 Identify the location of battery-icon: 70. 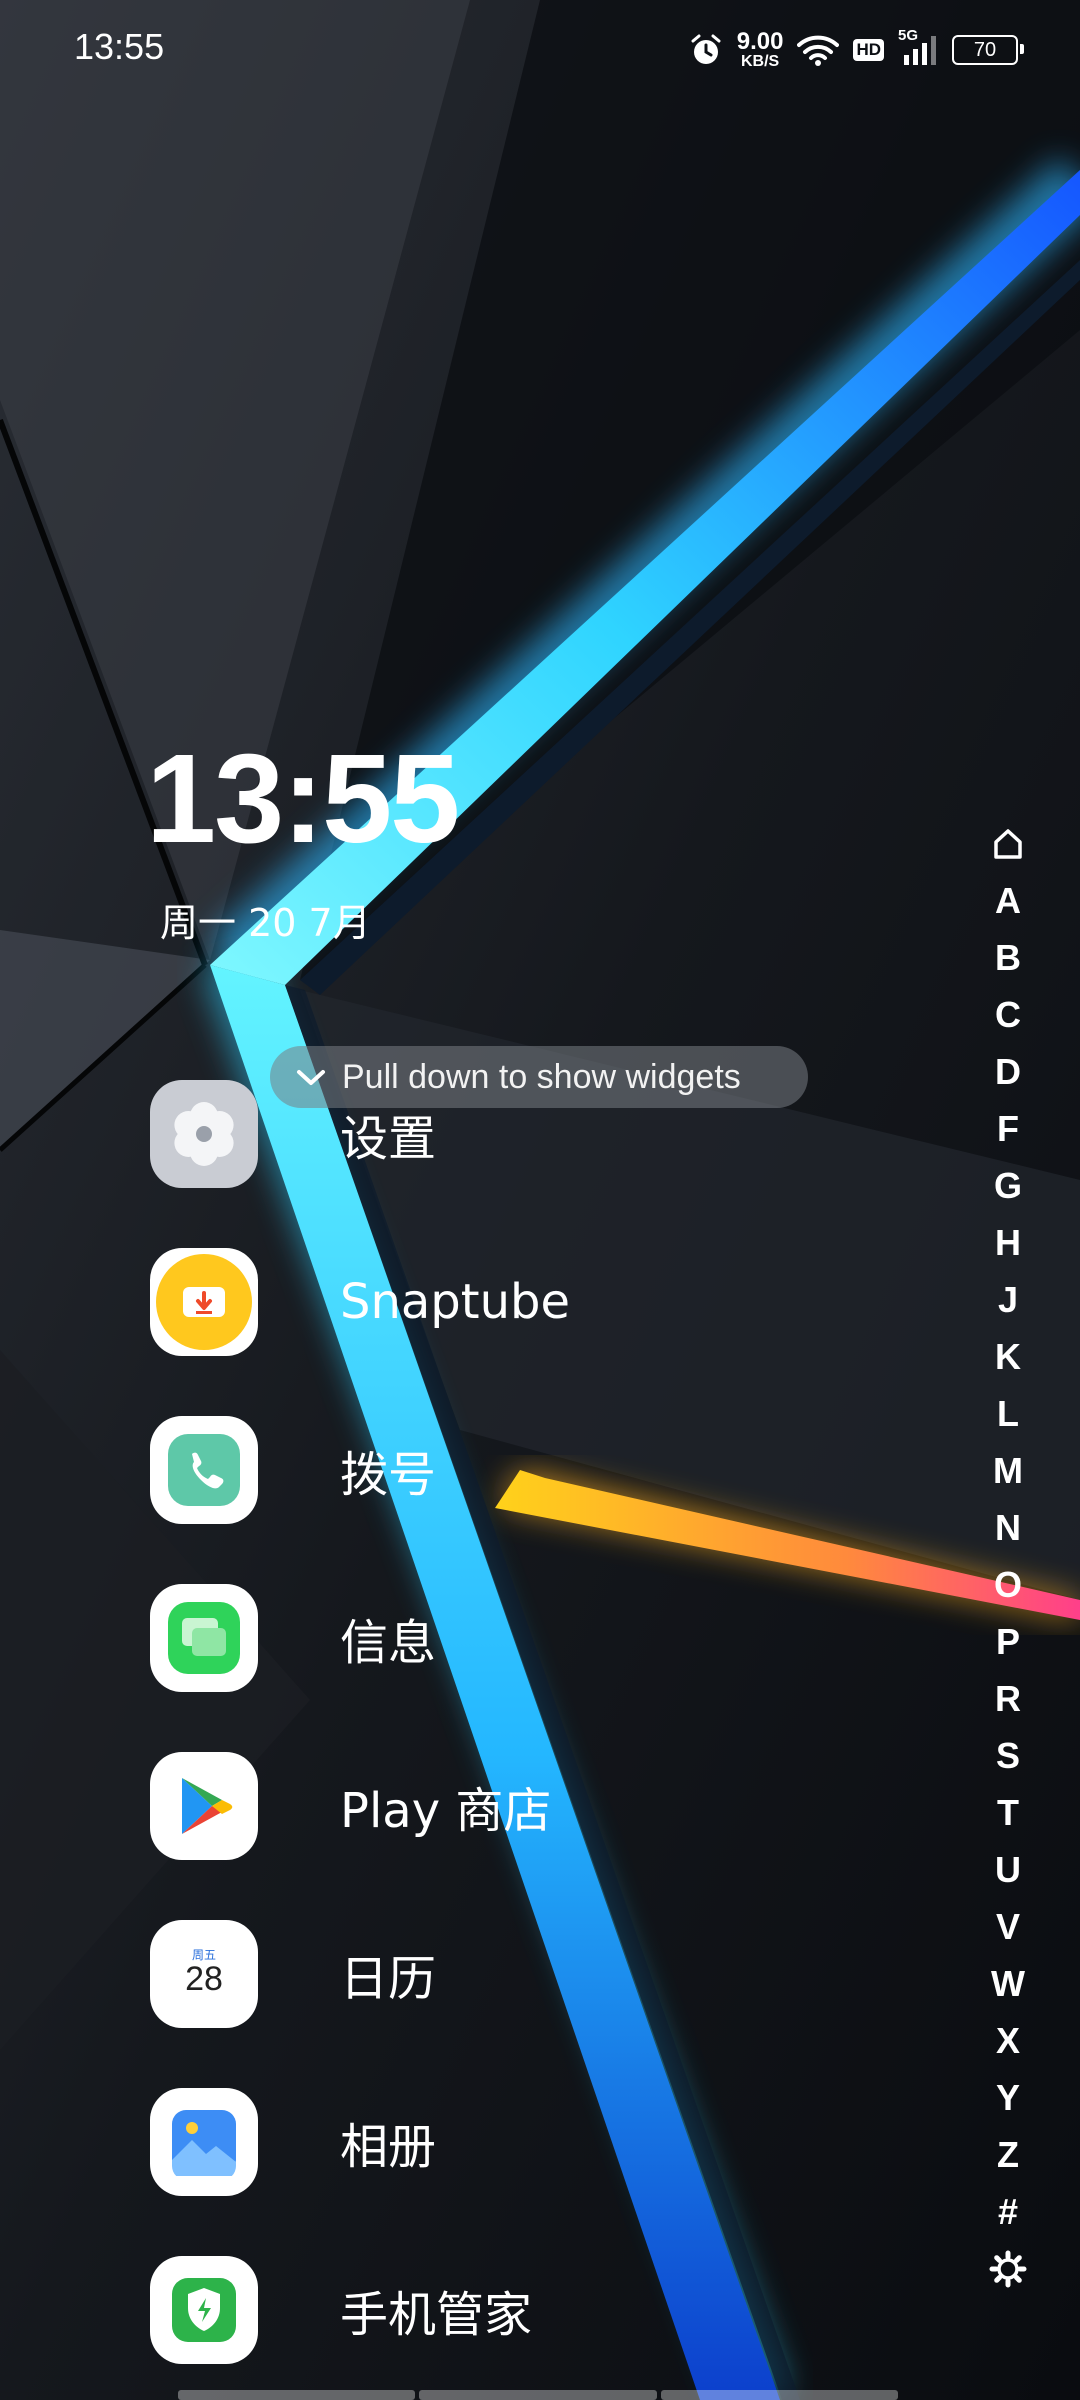
(988, 50).